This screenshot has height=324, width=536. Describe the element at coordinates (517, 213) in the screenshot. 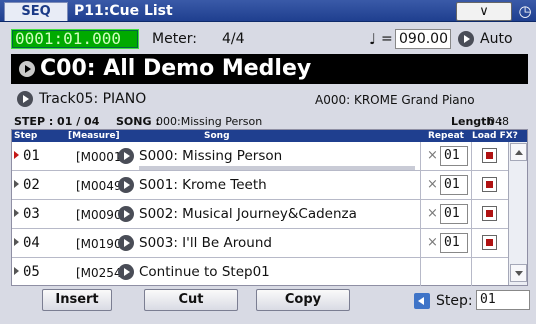

I see `vertical-scrollbar` at that location.